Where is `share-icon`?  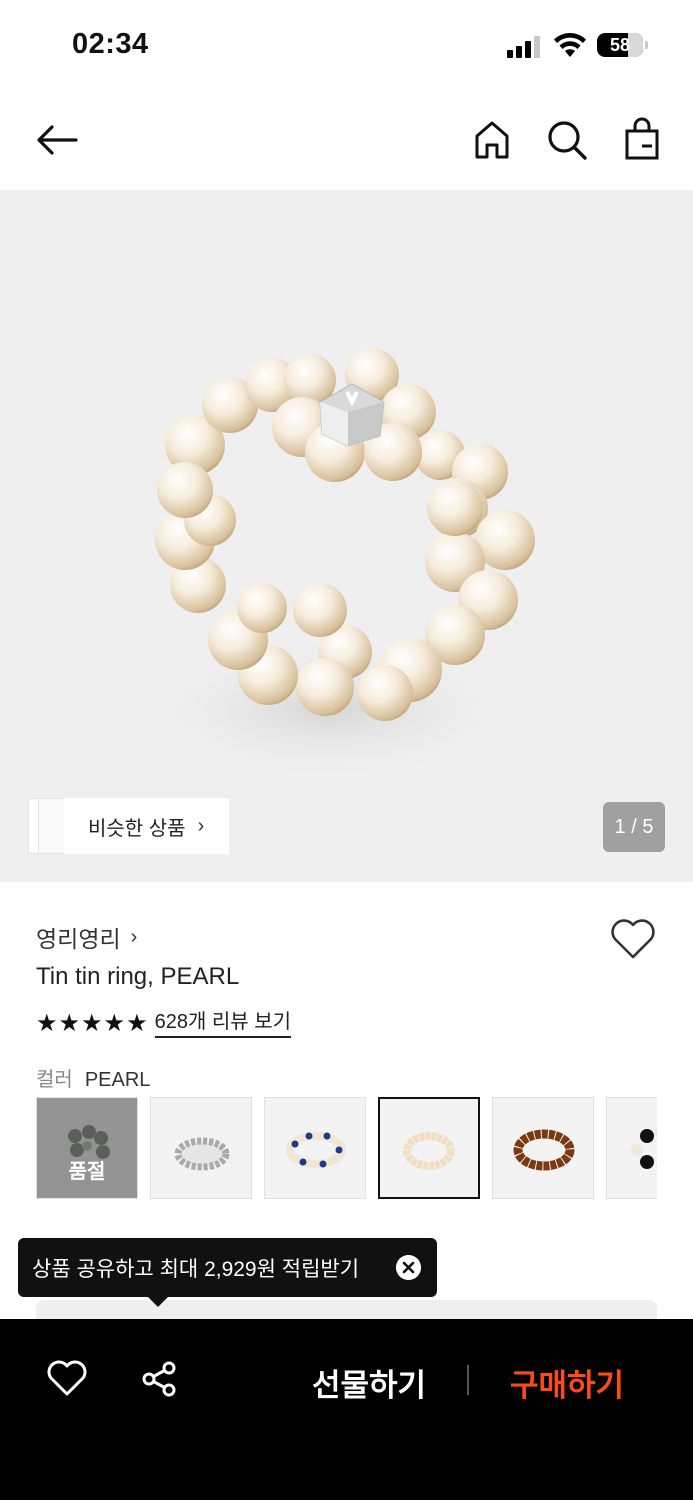 share-icon is located at coordinates (159, 1379).